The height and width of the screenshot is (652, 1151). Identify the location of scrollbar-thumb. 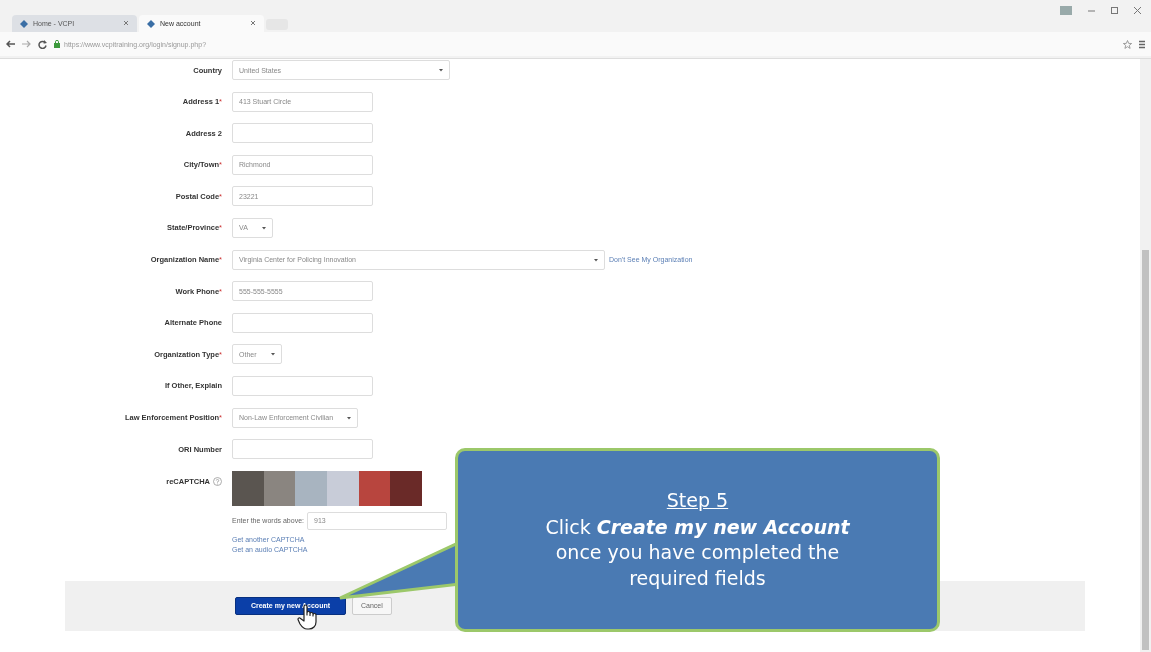
(1145, 450).